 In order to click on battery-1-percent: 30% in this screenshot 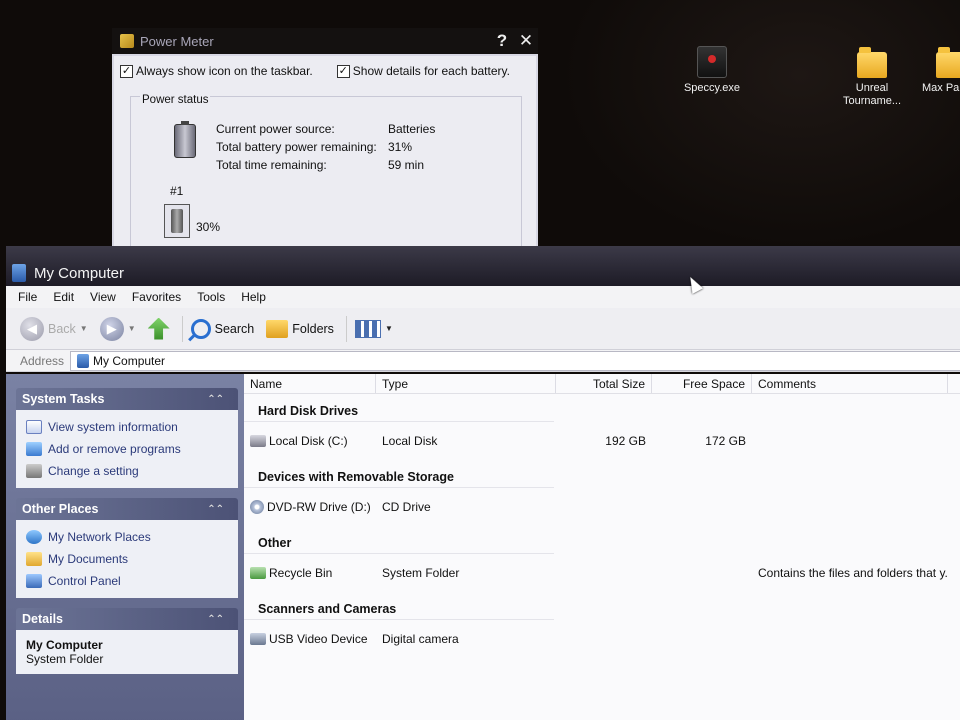, I will do `click(208, 227)`.